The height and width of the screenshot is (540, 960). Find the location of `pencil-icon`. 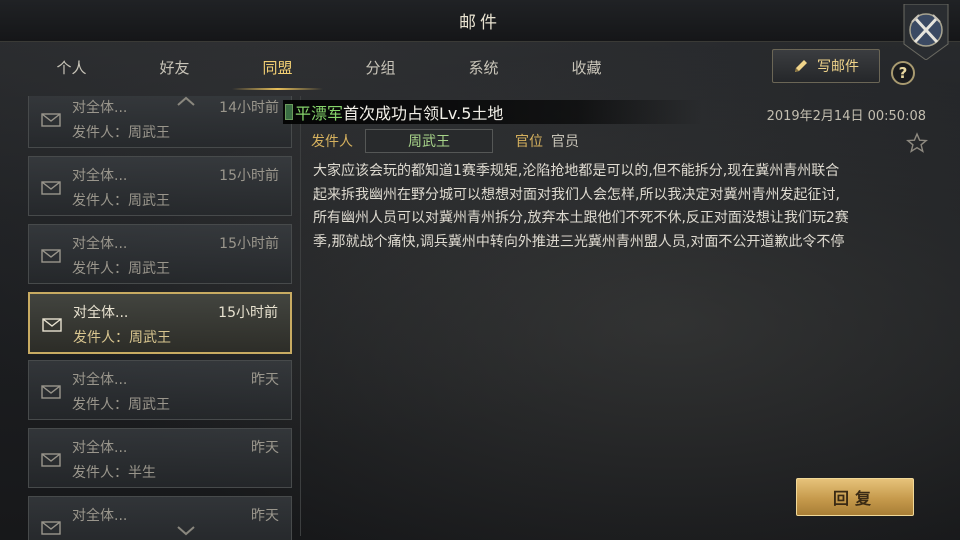

pencil-icon is located at coordinates (801, 66).